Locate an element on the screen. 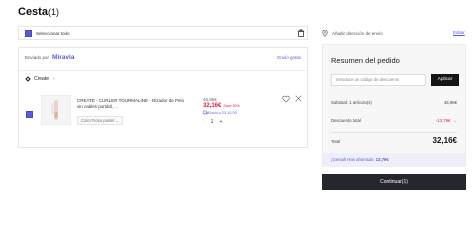 This screenshot has width=475, height=246. delivery-info: Envío ≥ 23.10.00 is located at coordinates (221, 112).